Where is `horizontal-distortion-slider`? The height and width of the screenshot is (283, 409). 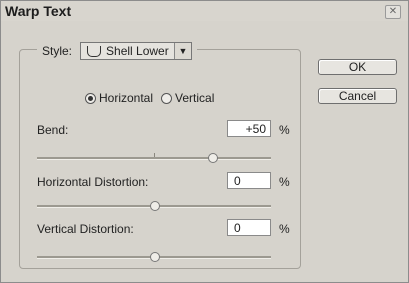
horizontal-distortion-slider is located at coordinates (154, 206).